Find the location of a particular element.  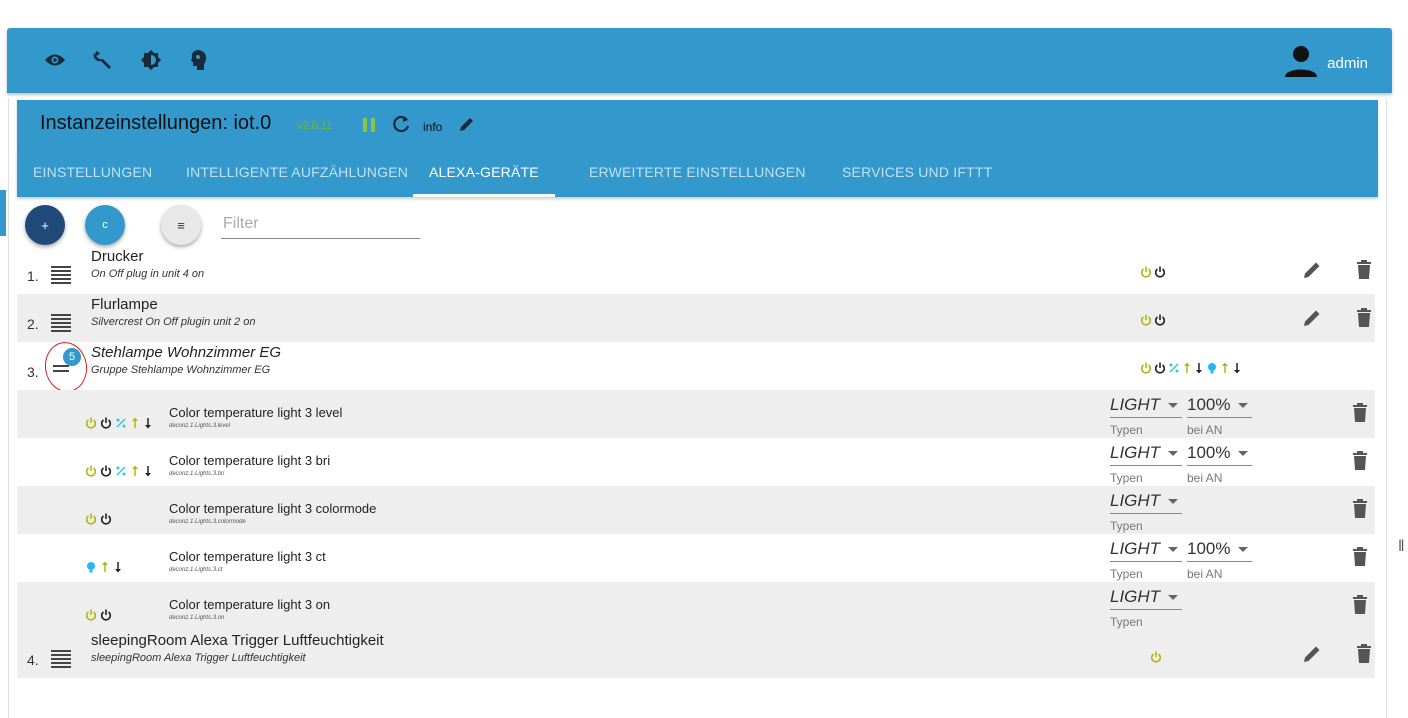

sub-device-id: deconz.1.Lights.3.bri is located at coordinates (197, 474).